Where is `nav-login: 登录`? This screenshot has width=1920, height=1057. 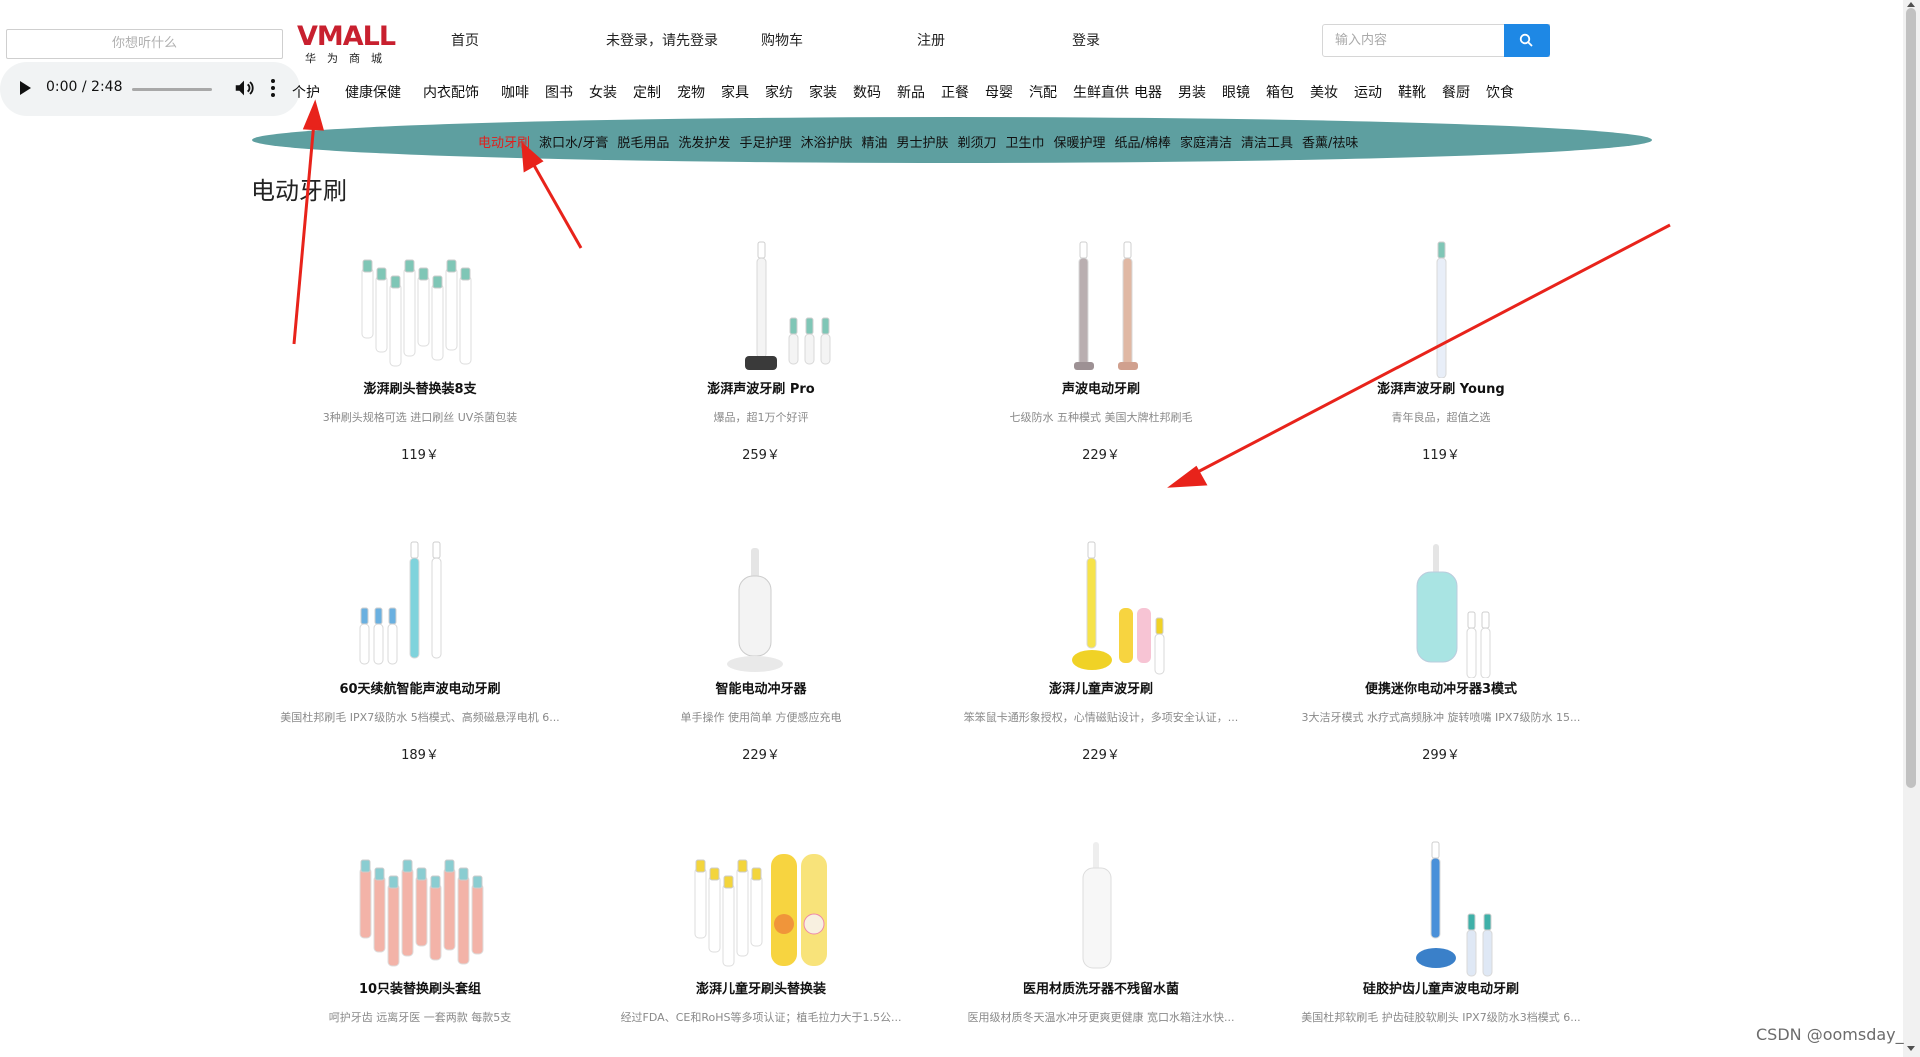 nav-login: 登录 is located at coordinates (1086, 40).